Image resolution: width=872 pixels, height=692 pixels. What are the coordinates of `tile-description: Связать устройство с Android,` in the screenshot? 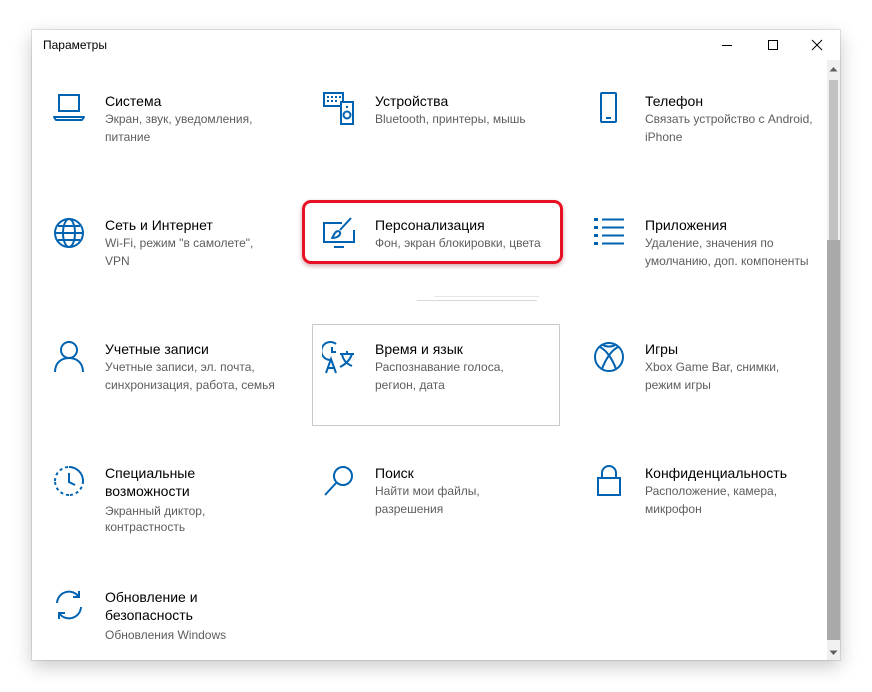 It's located at (729, 119).